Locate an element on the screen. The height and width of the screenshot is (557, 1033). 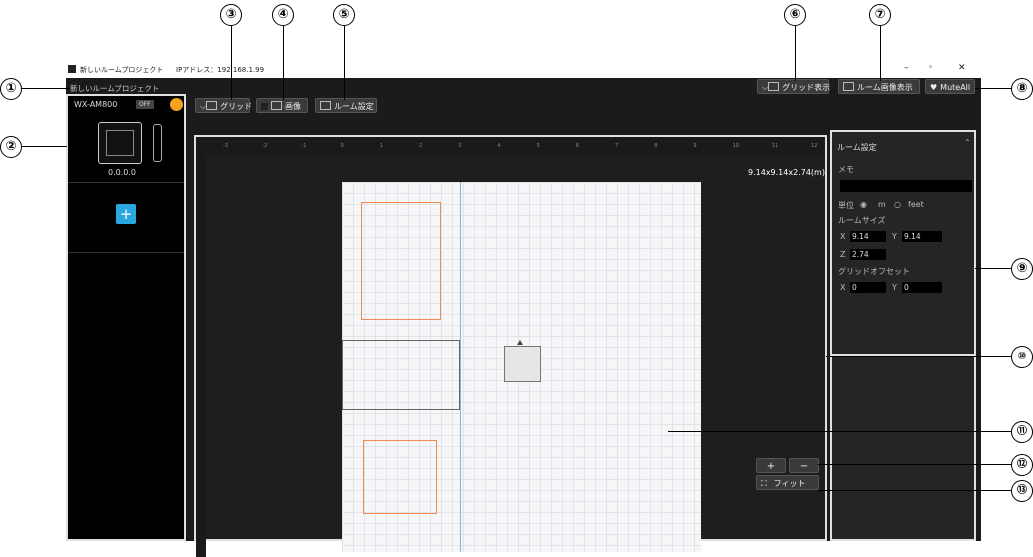
image-button: 画像 is located at coordinates (282, 105).